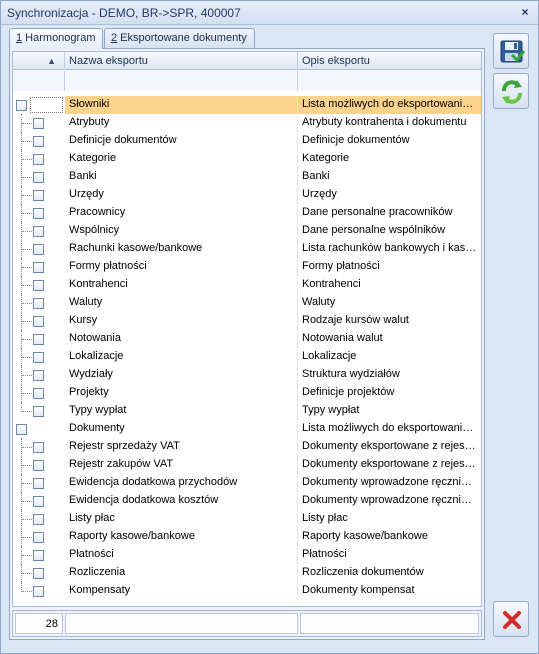 This screenshot has width=539, height=654. Describe the element at coordinates (511, 91) in the screenshot. I see `synchronize-button` at that location.